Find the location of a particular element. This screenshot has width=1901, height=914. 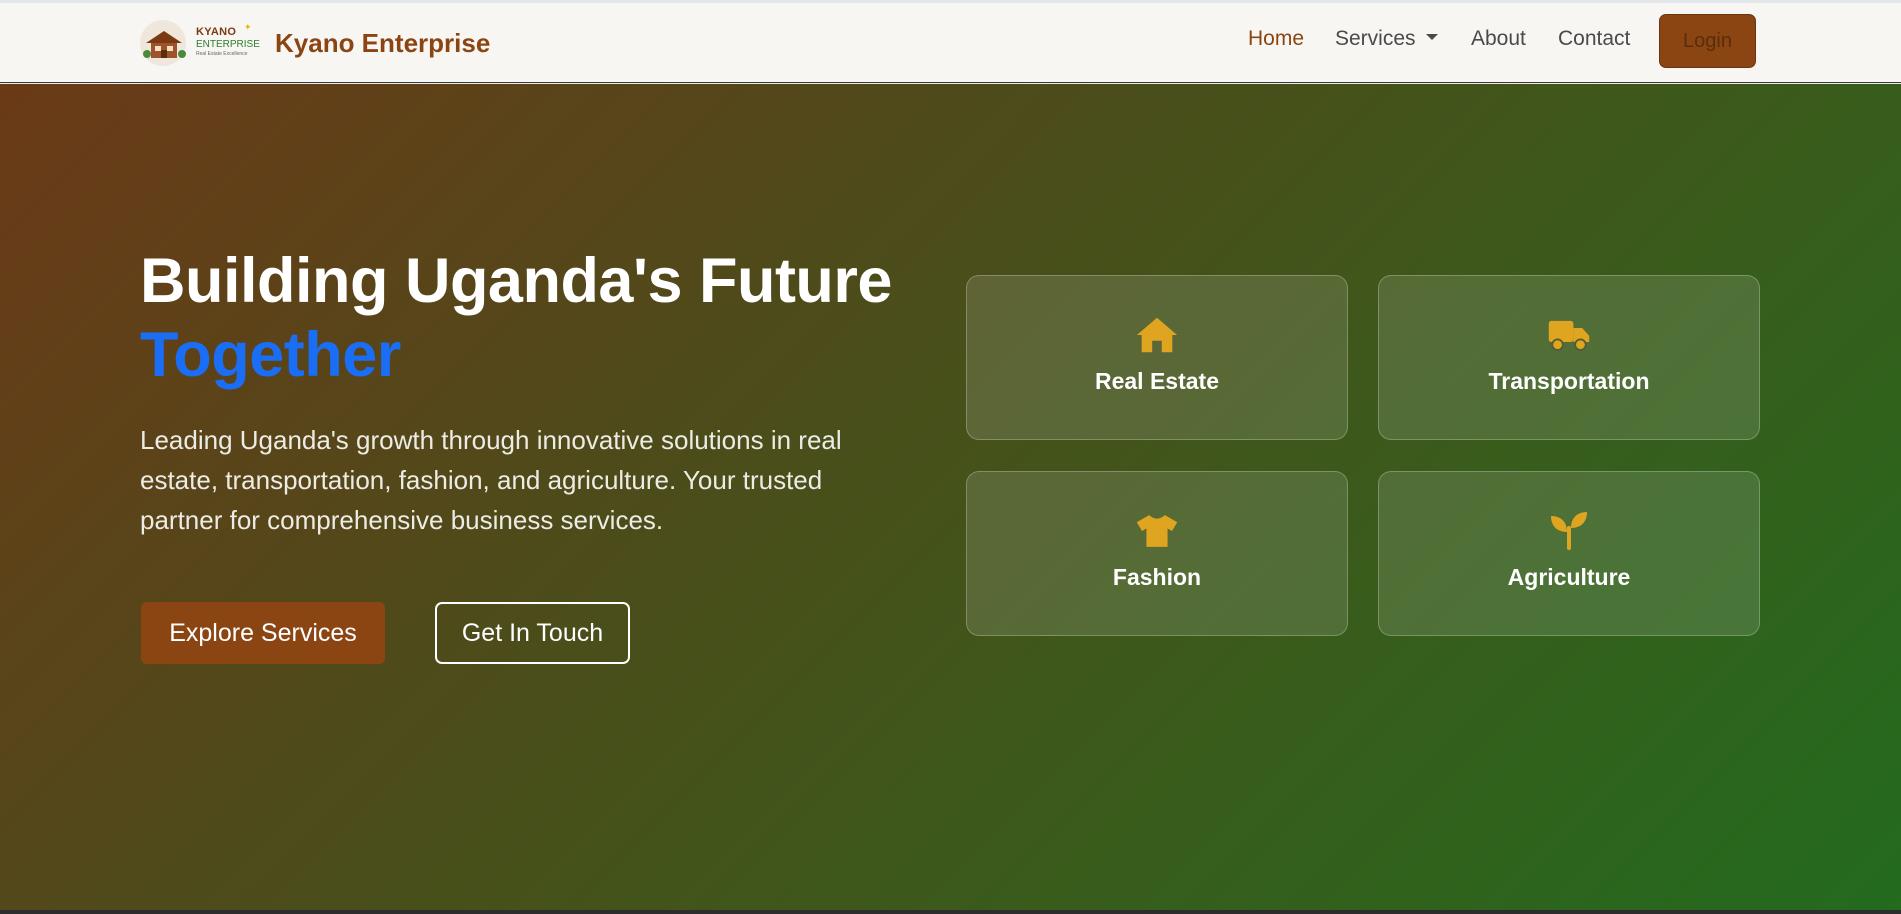

nav-about: About is located at coordinates (1498, 39).